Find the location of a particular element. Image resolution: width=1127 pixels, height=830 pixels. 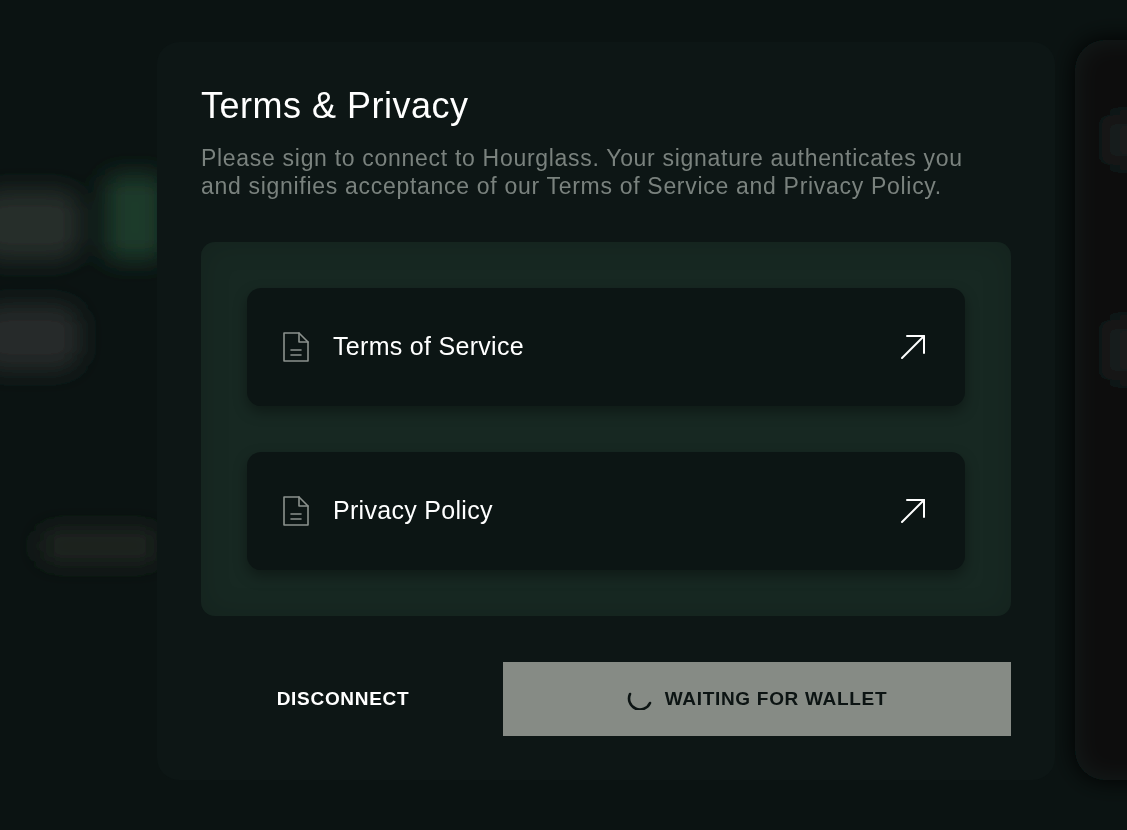

disconnect-button: DISCONNECT is located at coordinates (343, 699).